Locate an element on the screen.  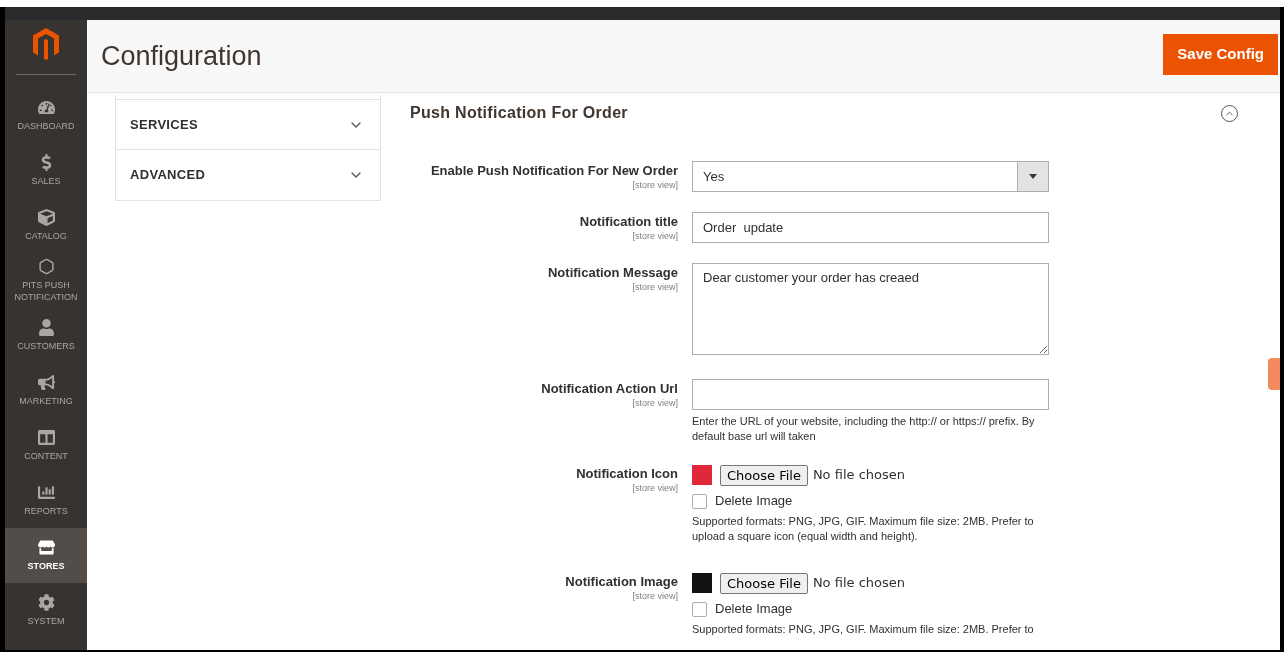
logo-icon is located at coordinates (46, 44).